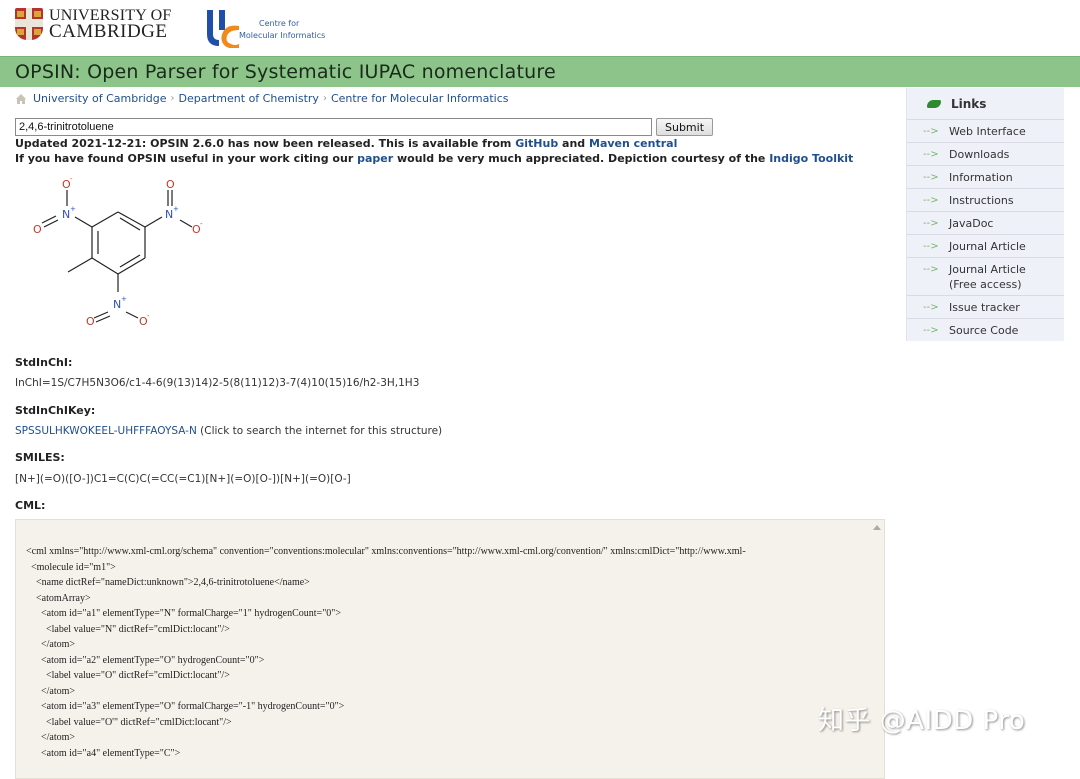 This screenshot has width=1080, height=779. Describe the element at coordinates (573, 143) in the screenshot. I see `and-text: and` at that location.